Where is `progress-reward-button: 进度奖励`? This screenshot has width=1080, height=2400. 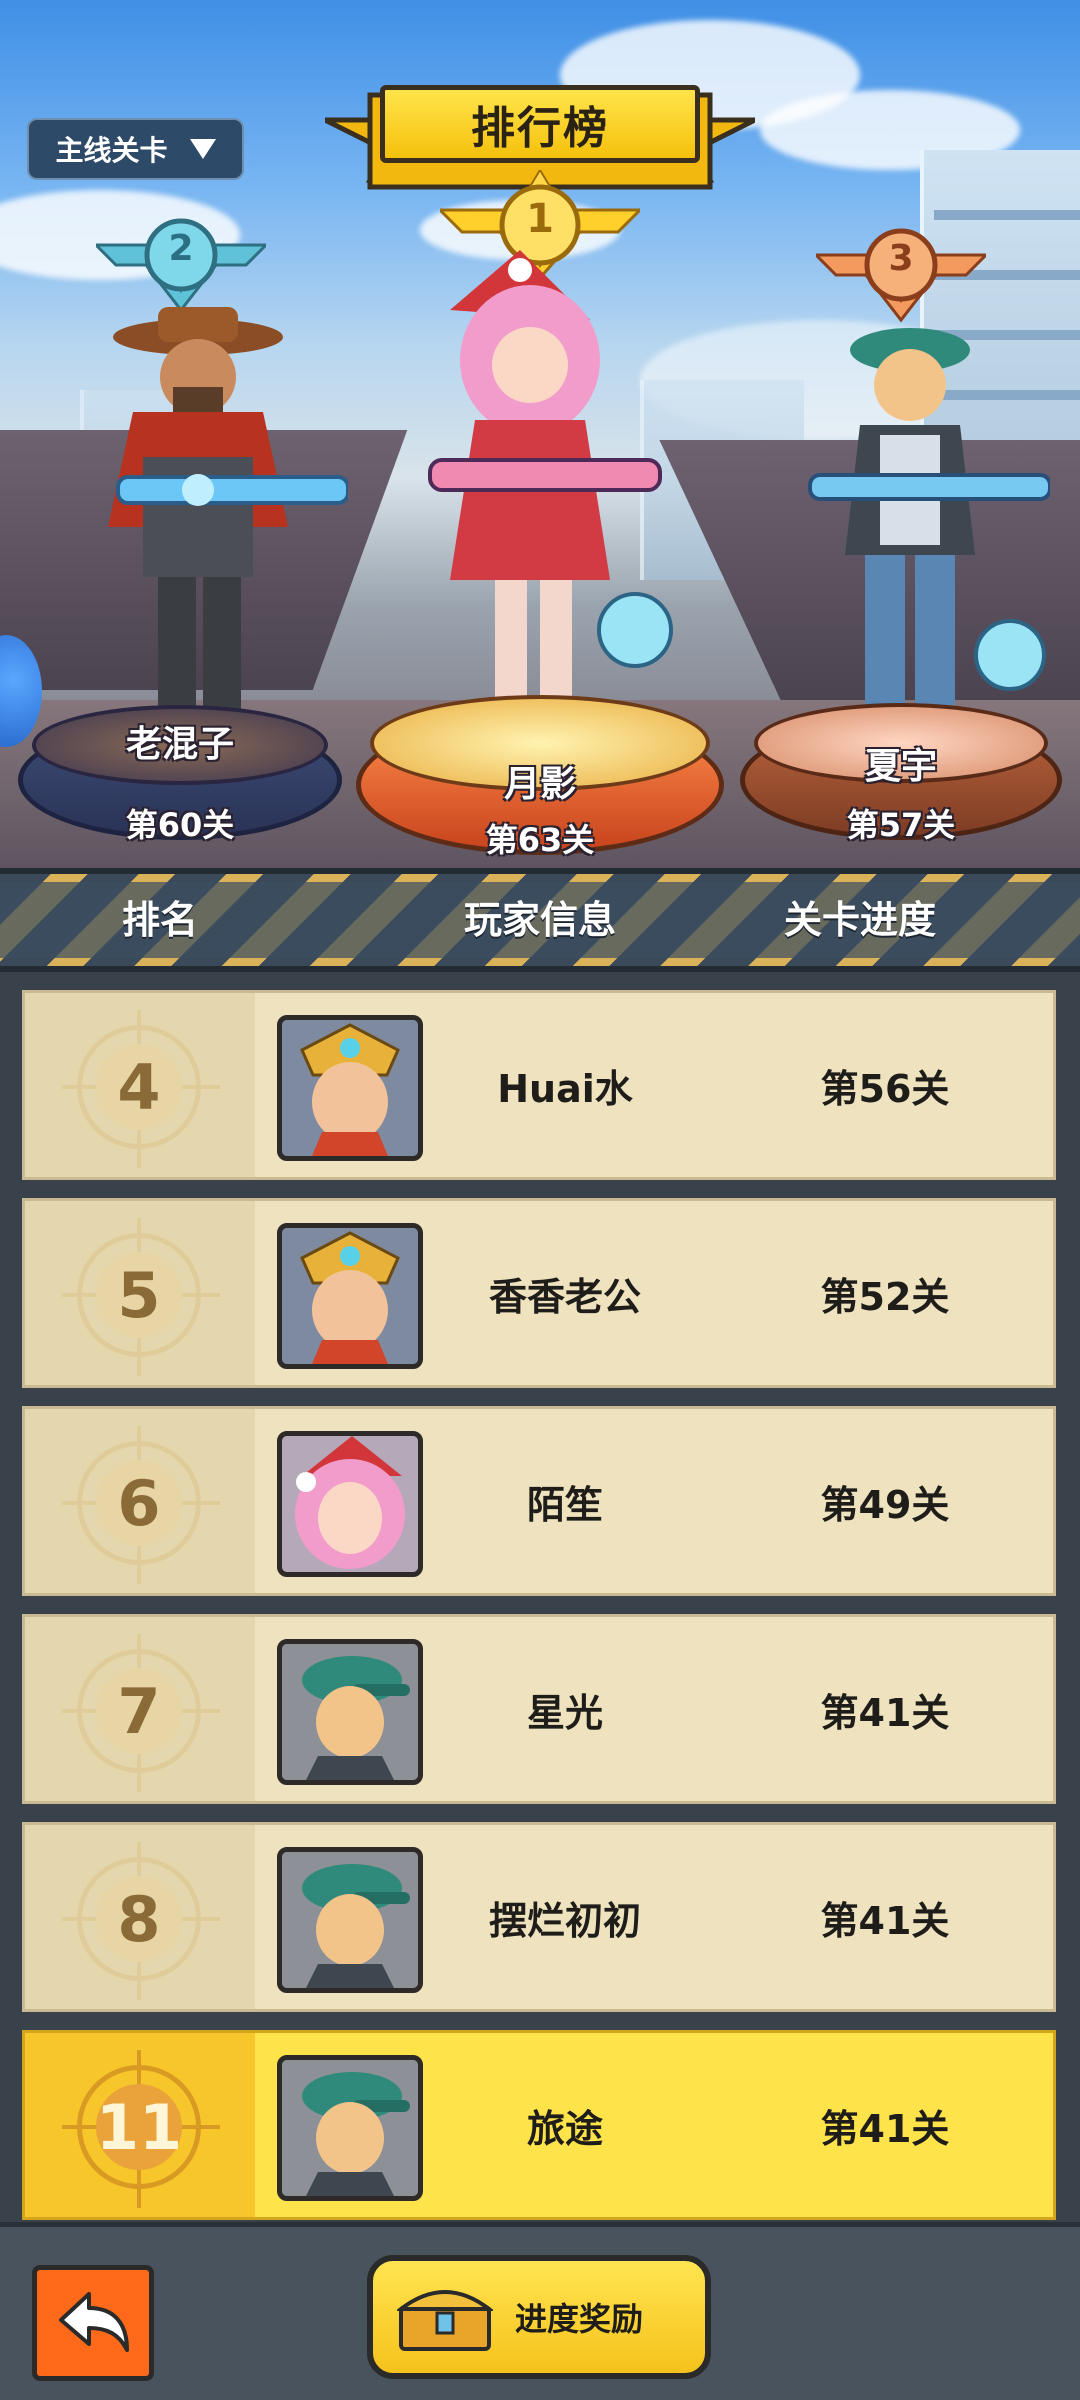 progress-reward-button: 进度奖励 is located at coordinates (539, 2317).